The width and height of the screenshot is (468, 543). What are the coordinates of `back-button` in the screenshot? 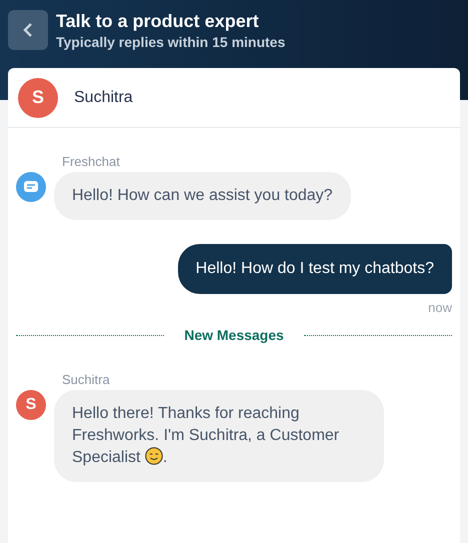 It's located at (28, 30).